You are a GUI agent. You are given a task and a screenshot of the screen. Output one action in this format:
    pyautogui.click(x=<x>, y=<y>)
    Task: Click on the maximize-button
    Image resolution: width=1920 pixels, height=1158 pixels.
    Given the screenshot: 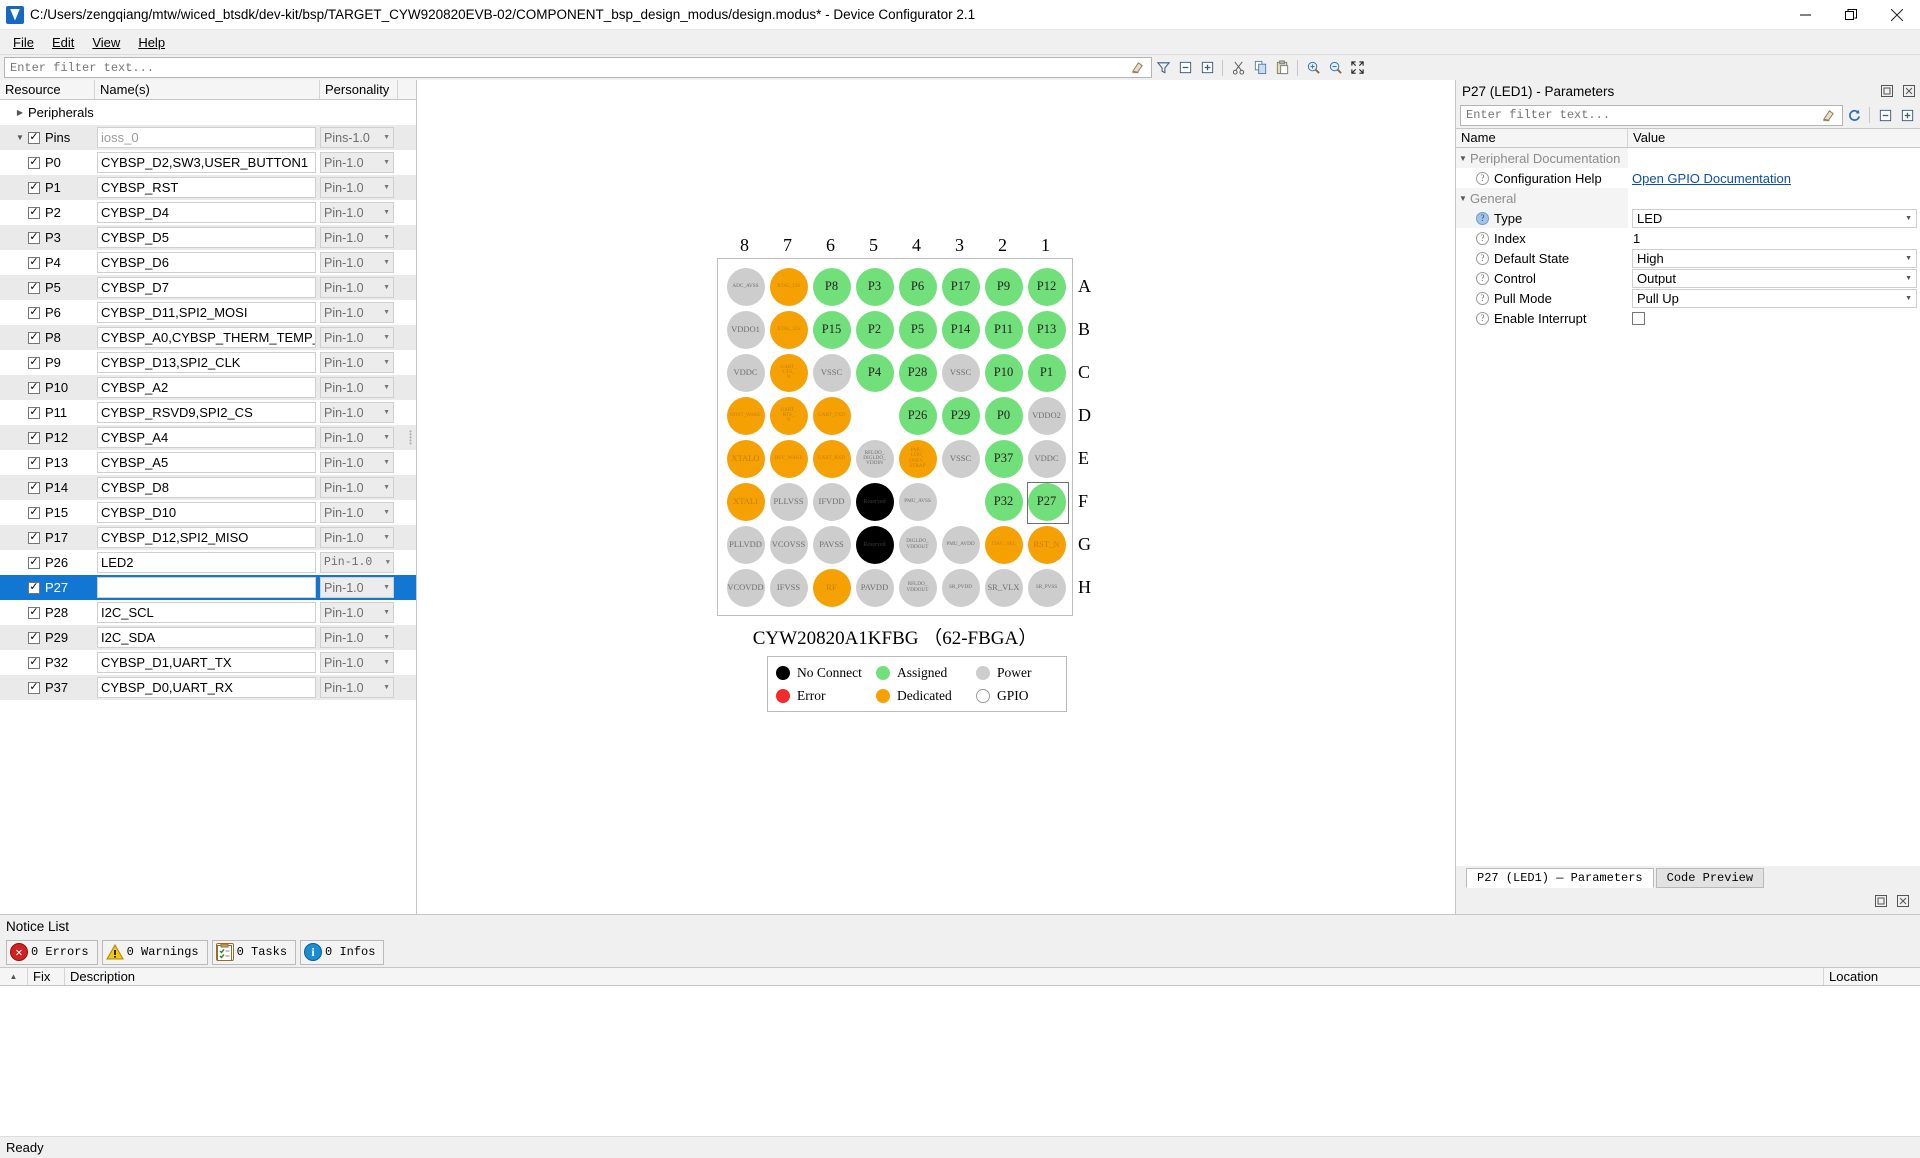 What is the action you would take?
    pyautogui.click(x=1851, y=15)
    